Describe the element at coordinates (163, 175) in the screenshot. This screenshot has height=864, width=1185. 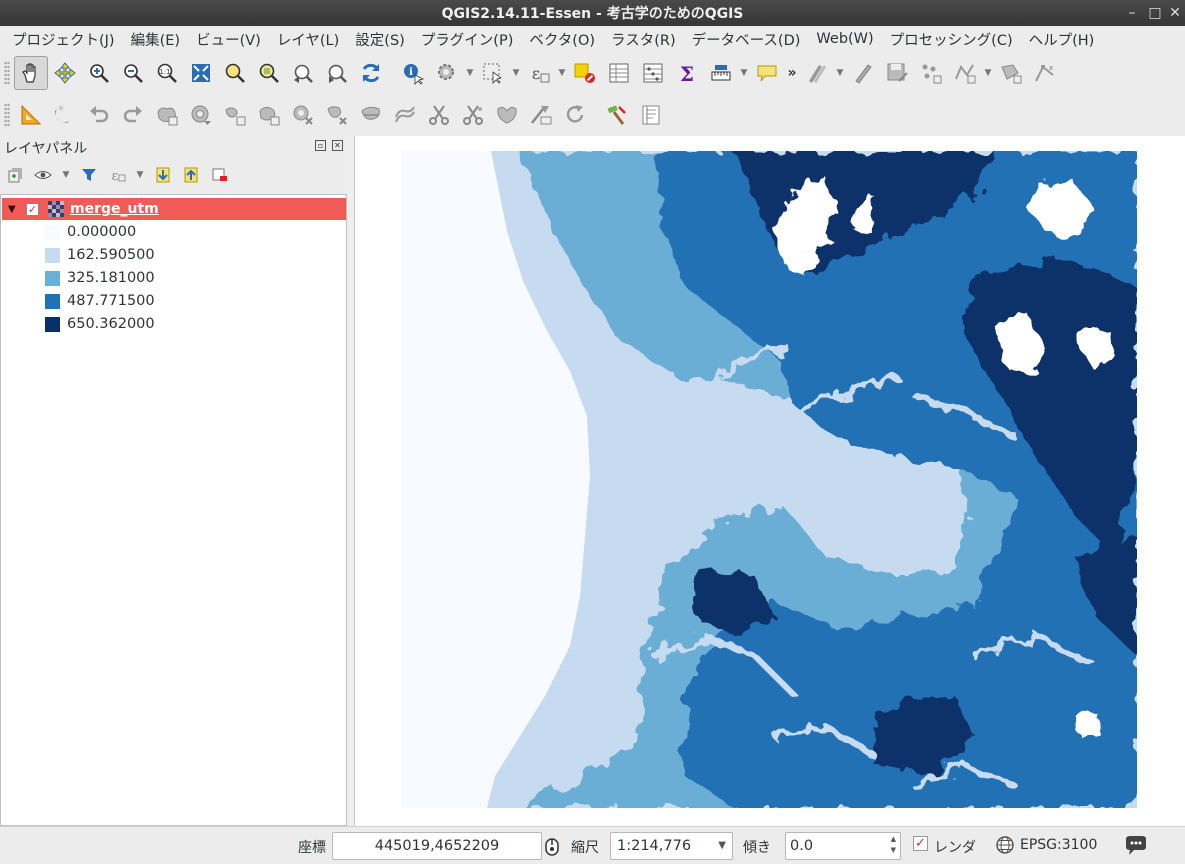
I see `expand-all-button` at that location.